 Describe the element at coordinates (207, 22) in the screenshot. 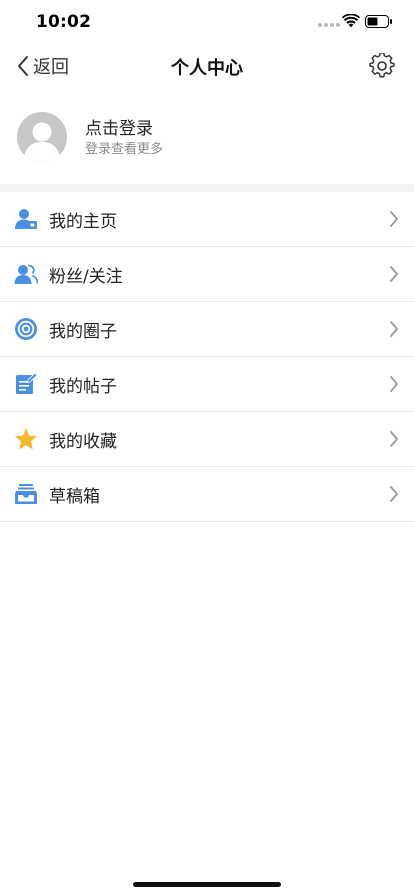

I see `status-bar: 10:02` at that location.